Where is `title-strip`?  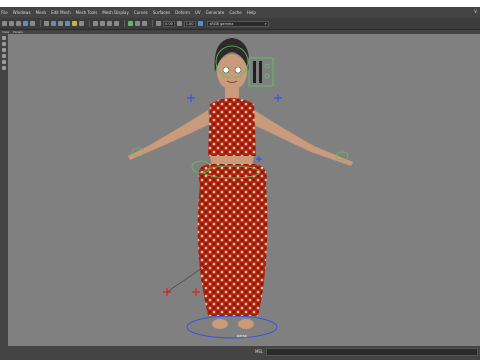
title-strip is located at coordinates (240, 3).